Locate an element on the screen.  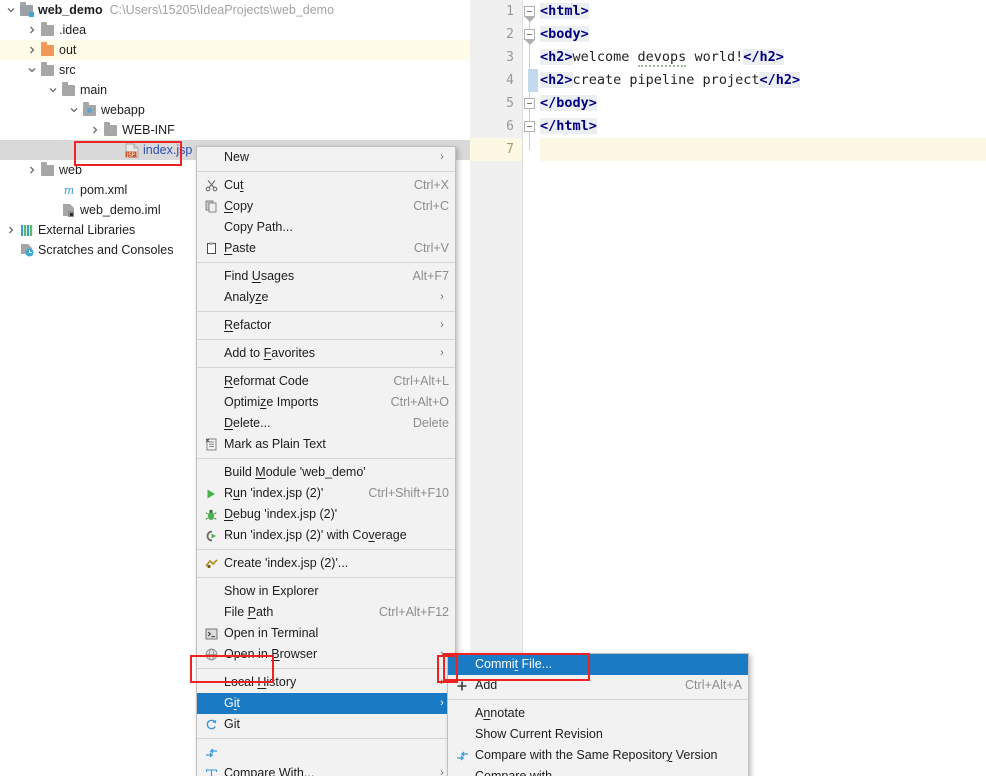
tree-label: External Libraries is located at coordinates (87, 230).